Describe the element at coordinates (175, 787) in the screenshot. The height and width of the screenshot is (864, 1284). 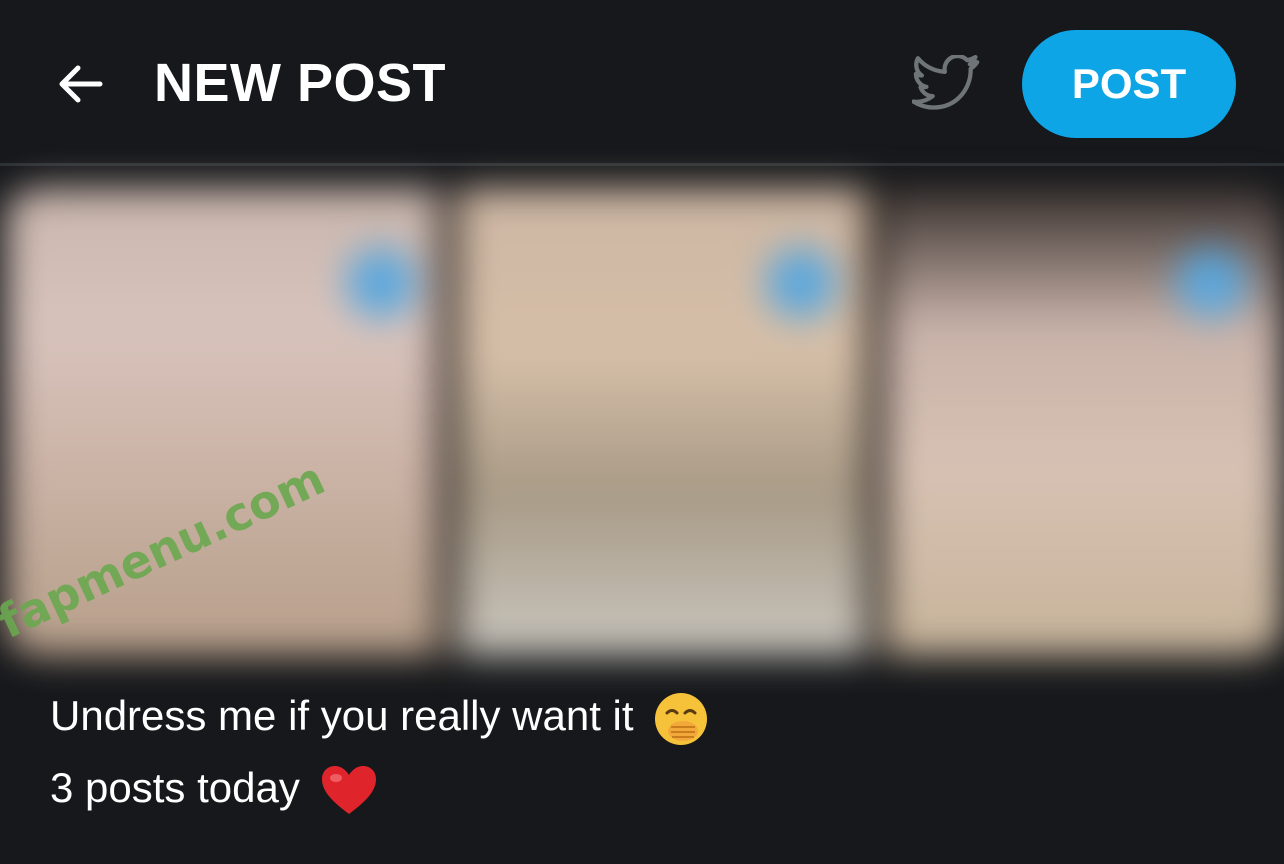
I see `caption-text: 3 posts today` at that location.